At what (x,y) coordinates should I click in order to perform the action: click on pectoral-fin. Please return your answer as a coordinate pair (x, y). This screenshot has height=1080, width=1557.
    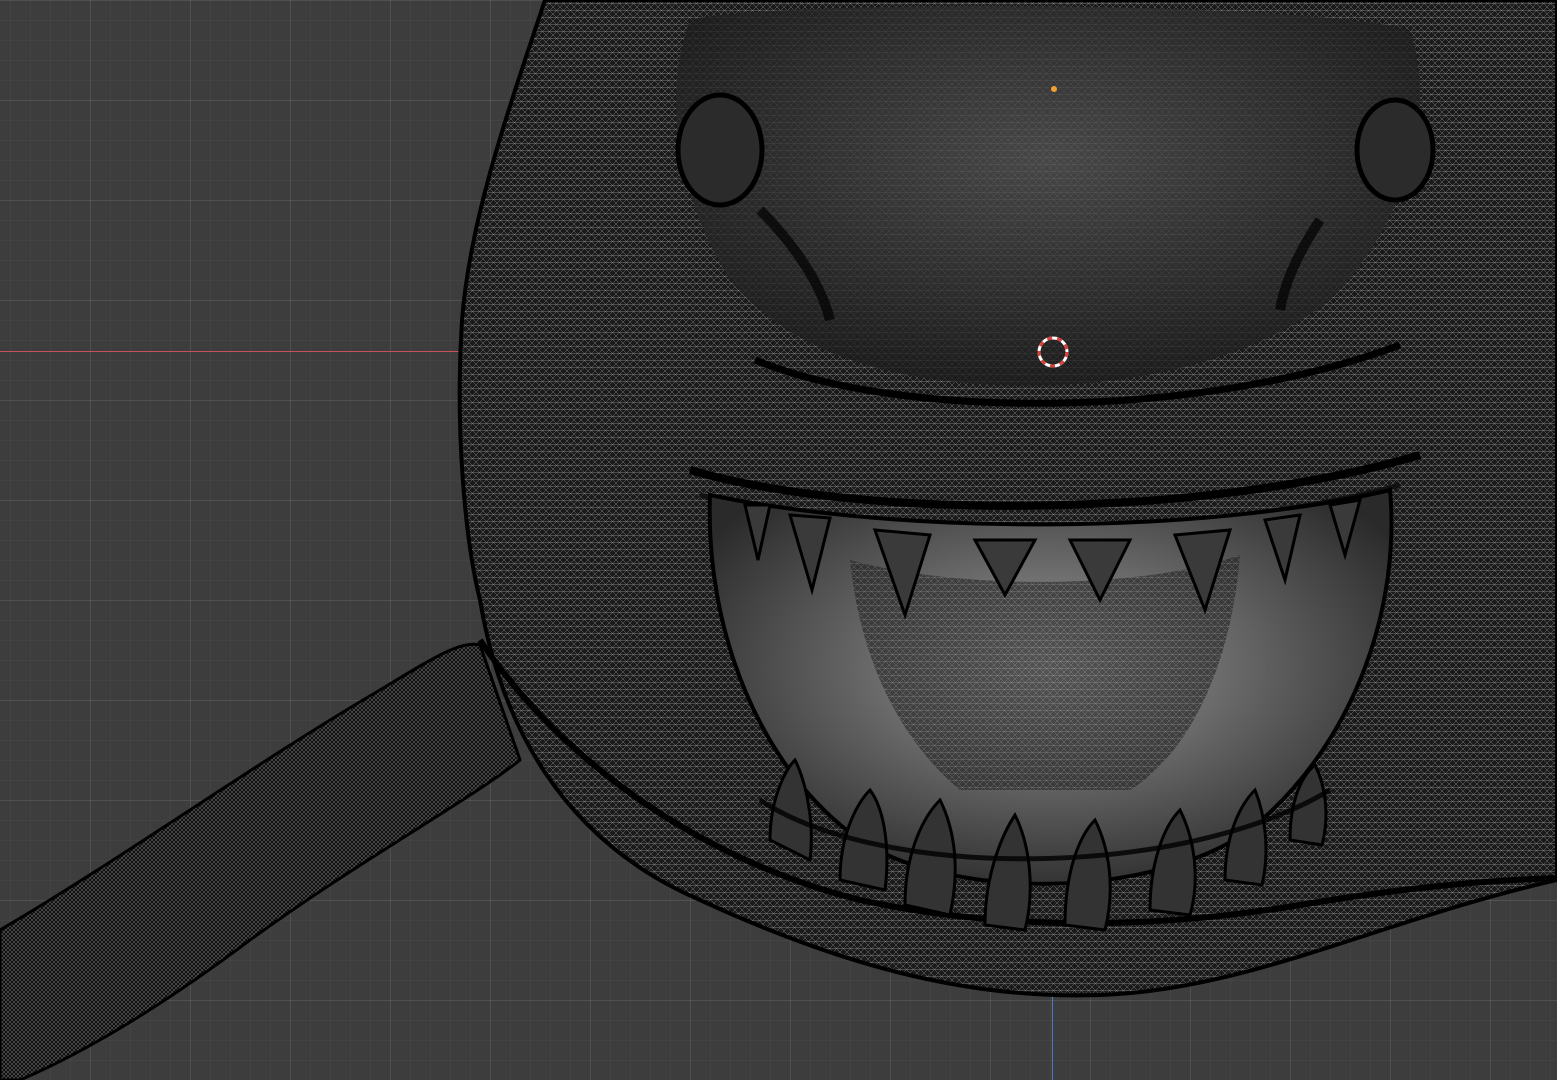
    Looking at the image, I should click on (261, 861).